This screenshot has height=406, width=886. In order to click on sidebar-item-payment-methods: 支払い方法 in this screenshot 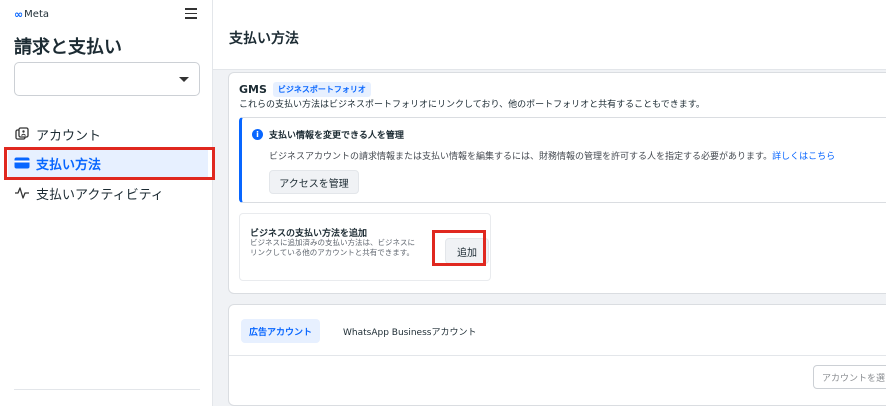, I will do `click(108, 163)`.